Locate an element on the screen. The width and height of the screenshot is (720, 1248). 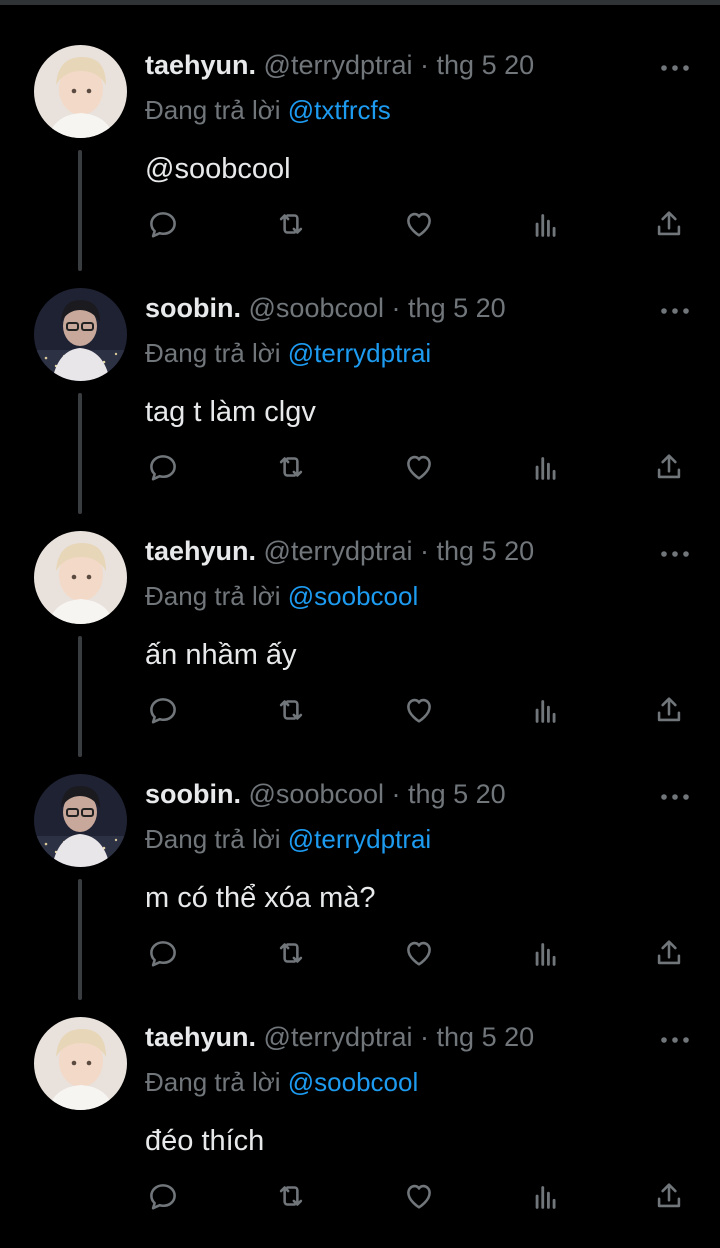
tweet-text: ấn nhầm ấy is located at coordinates (221, 655).